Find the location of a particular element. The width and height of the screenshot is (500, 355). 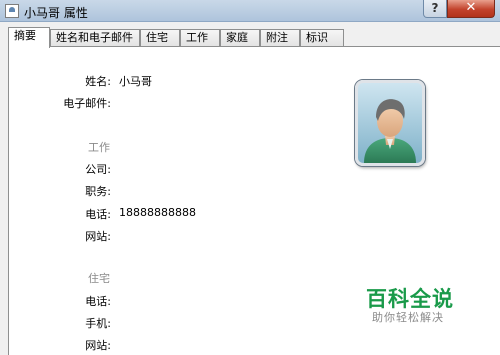

tab-strip: 摘要 姓名和电子邮件 住宅 工作 家庭 附注 标识 is located at coordinates (176, 37).